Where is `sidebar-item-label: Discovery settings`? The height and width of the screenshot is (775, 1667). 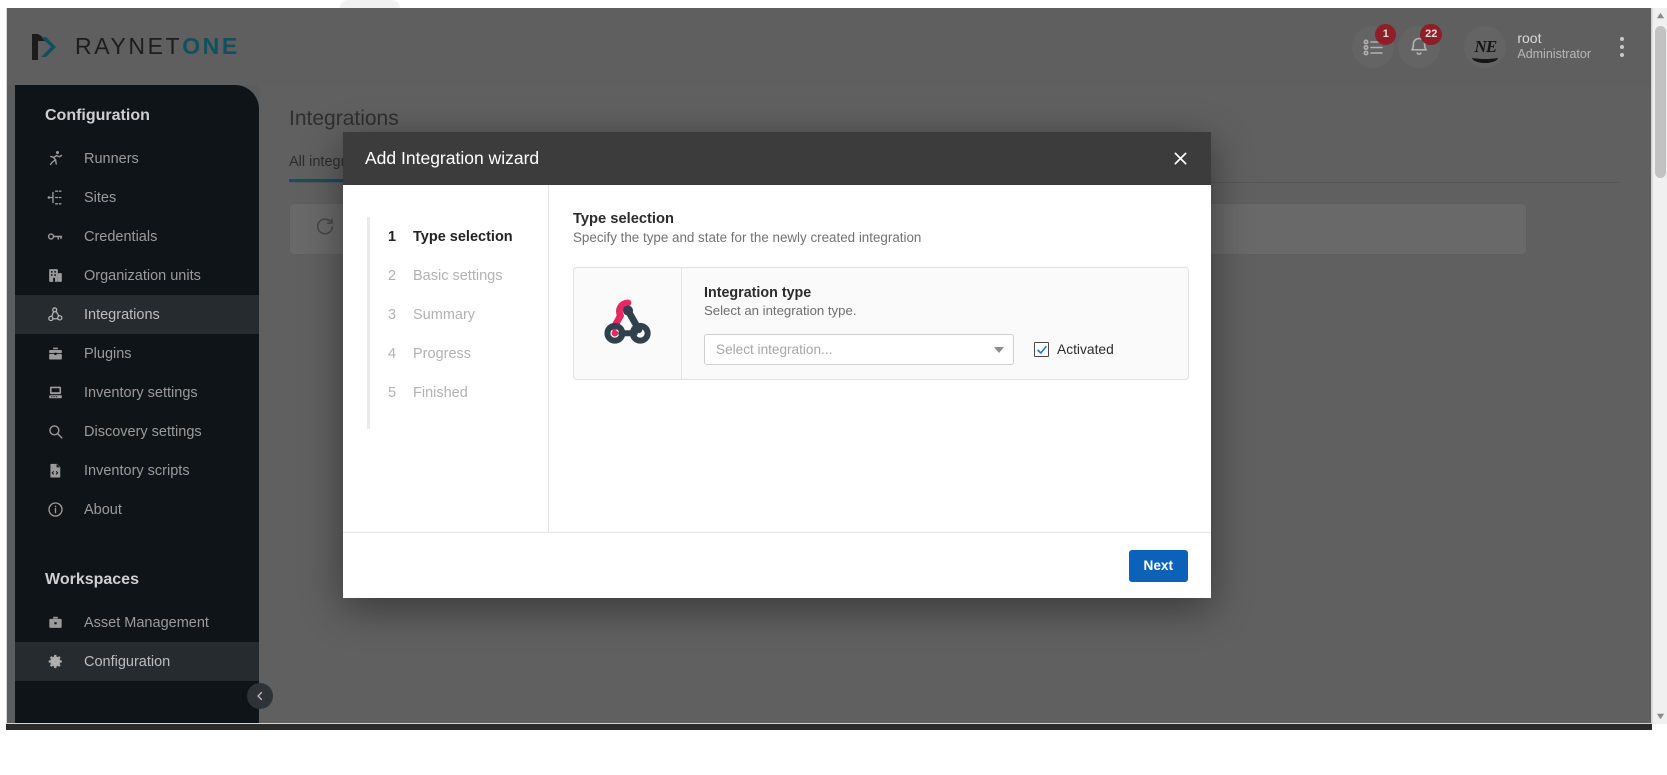 sidebar-item-label: Discovery settings is located at coordinates (143, 431).